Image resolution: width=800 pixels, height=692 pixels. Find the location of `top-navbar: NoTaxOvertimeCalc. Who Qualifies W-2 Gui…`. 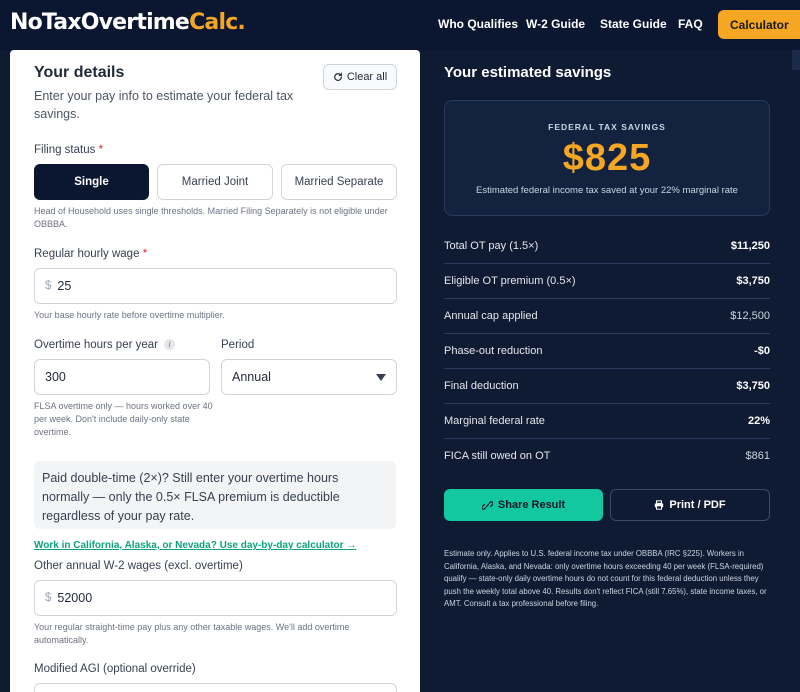

top-navbar: NoTaxOvertimeCalc. Who Qualifies W-2 Gui… is located at coordinates (400, 25).